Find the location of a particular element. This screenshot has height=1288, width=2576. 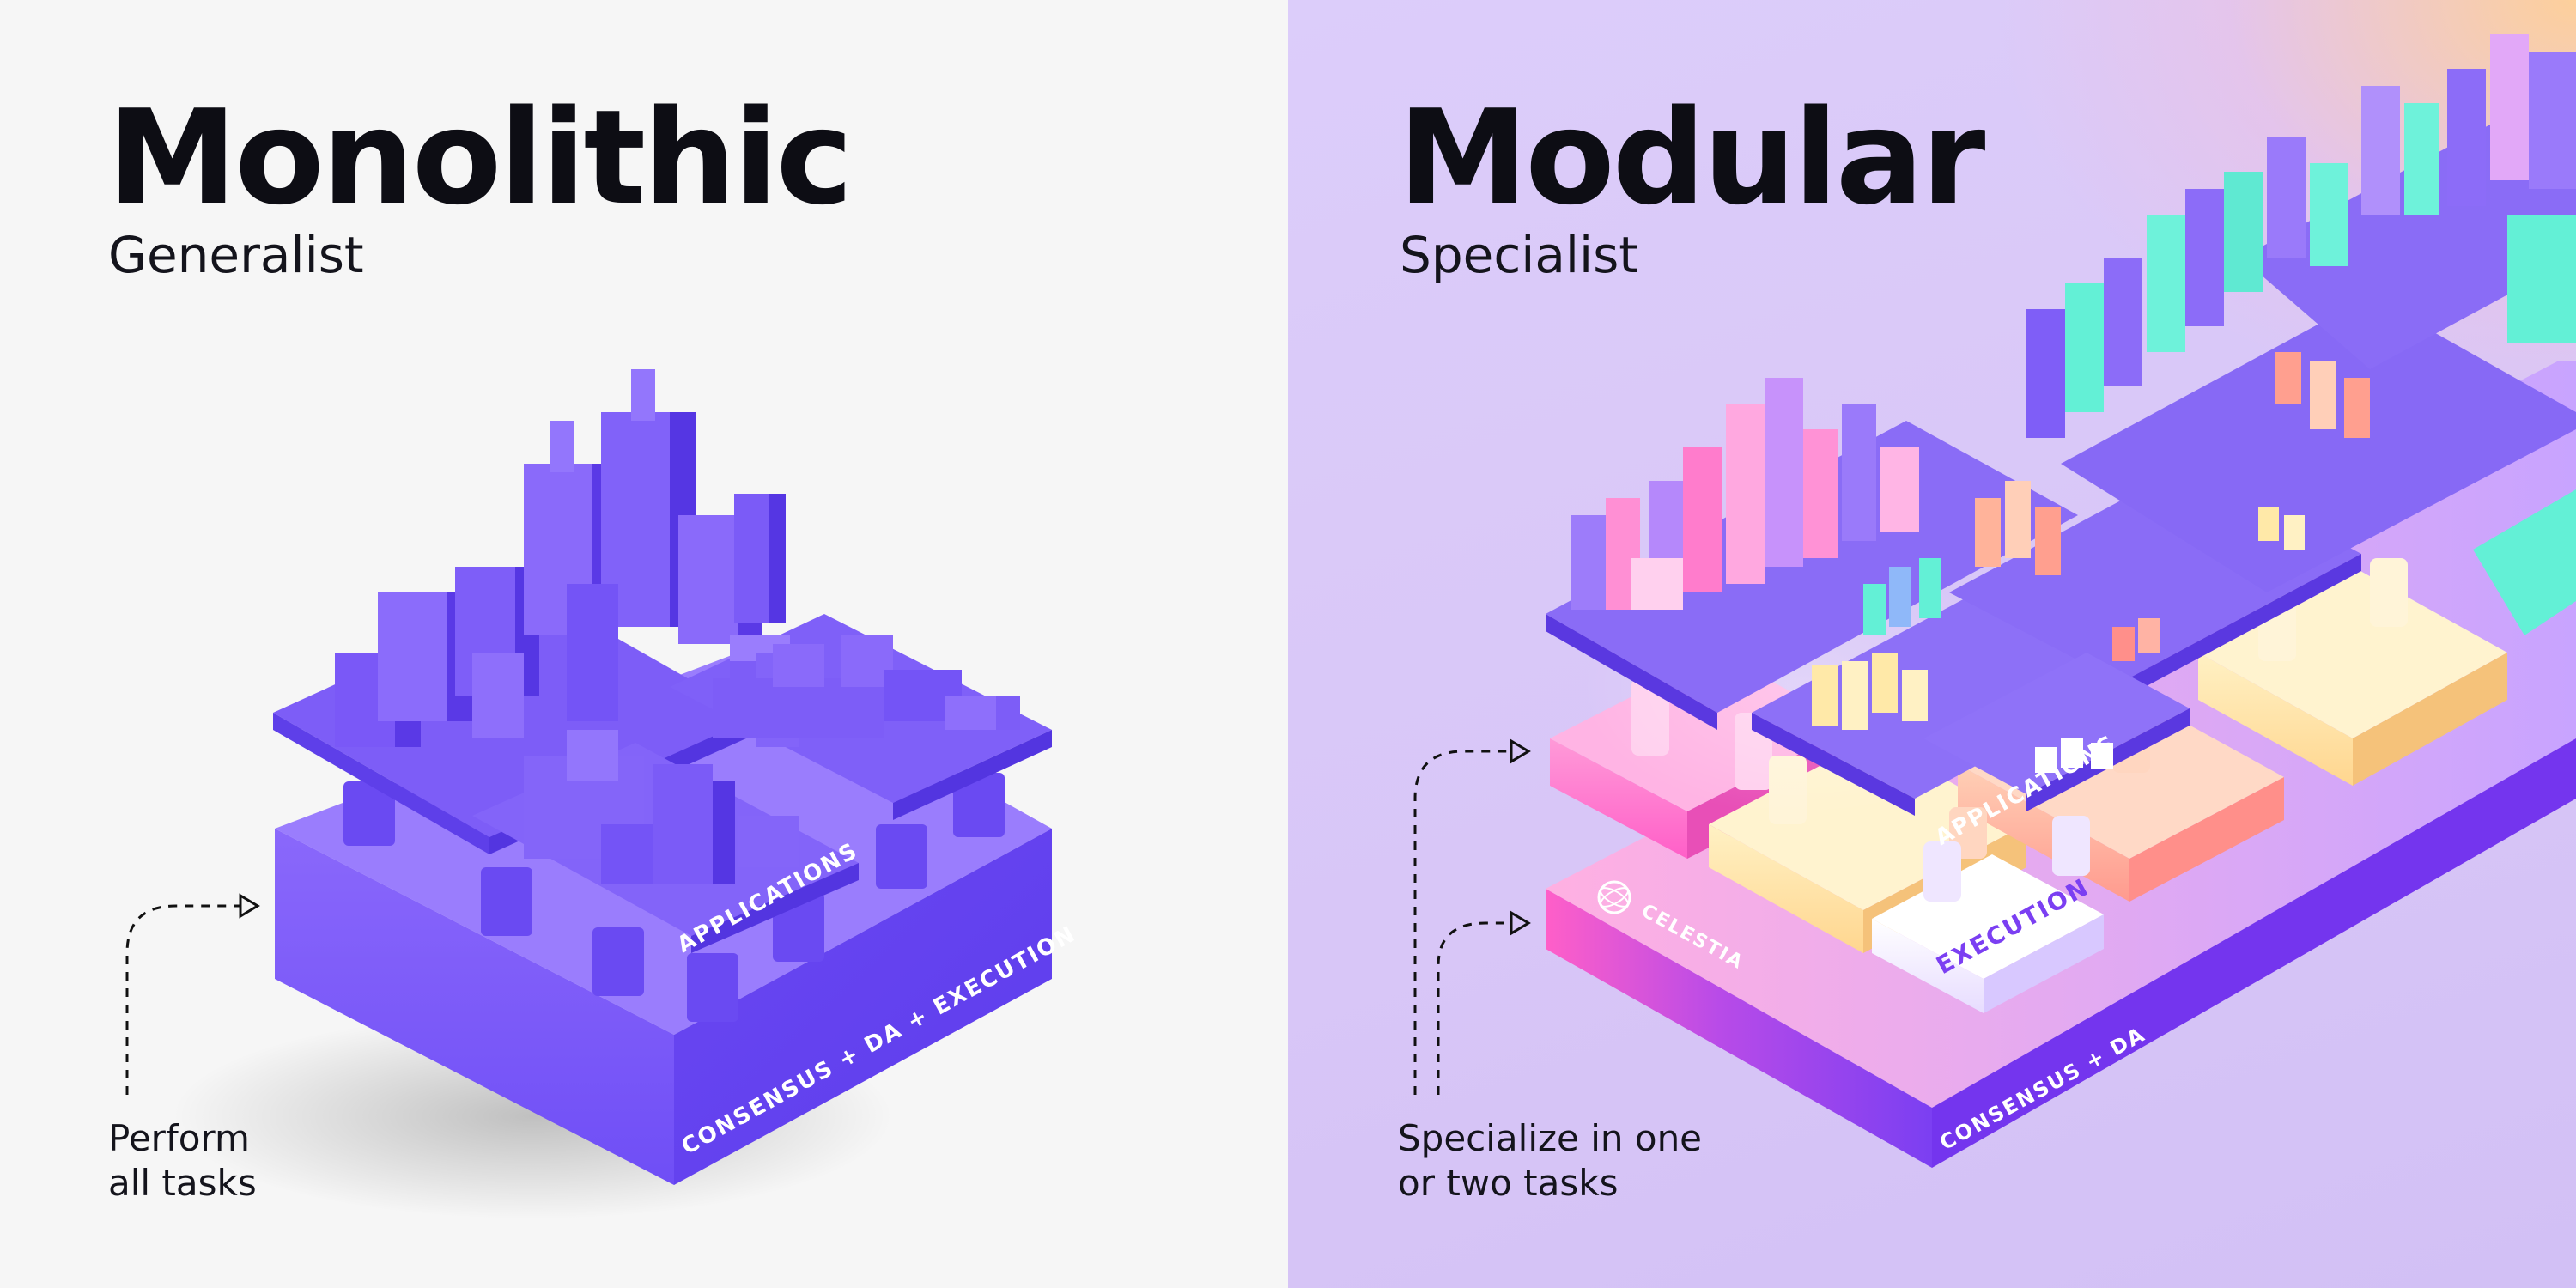

modular-caption-line2: or two tasks is located at coordinates (1508, 1184).